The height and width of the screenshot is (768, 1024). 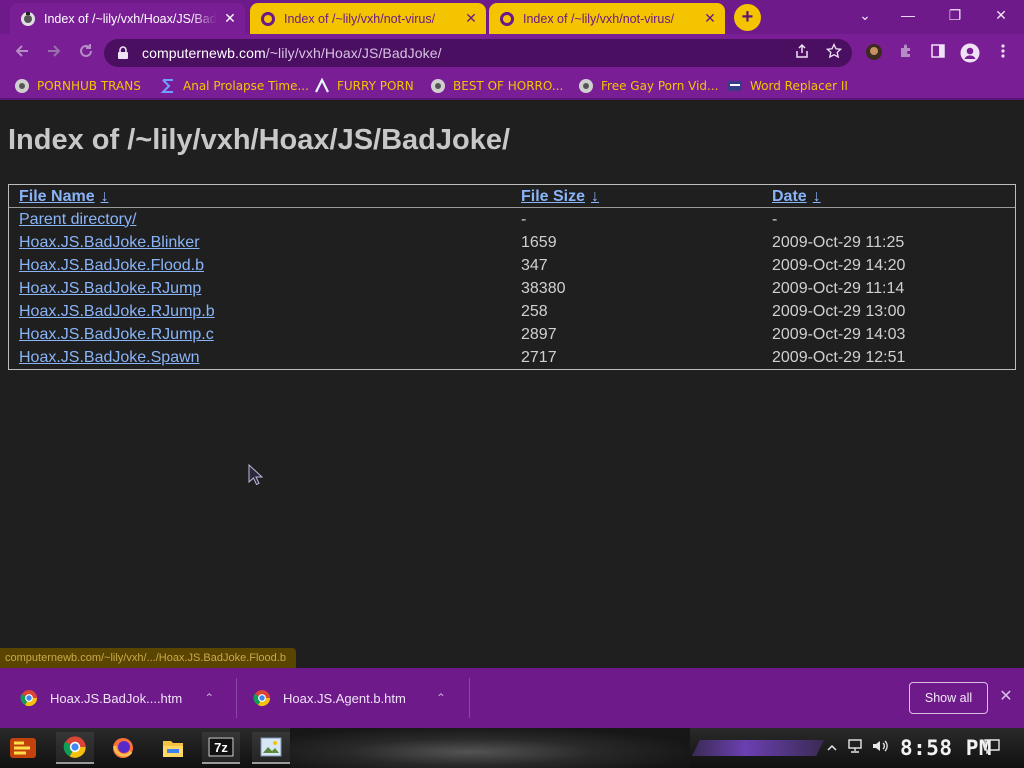 I want to click on extension-avatar-icon, so click(x=874, y=53).